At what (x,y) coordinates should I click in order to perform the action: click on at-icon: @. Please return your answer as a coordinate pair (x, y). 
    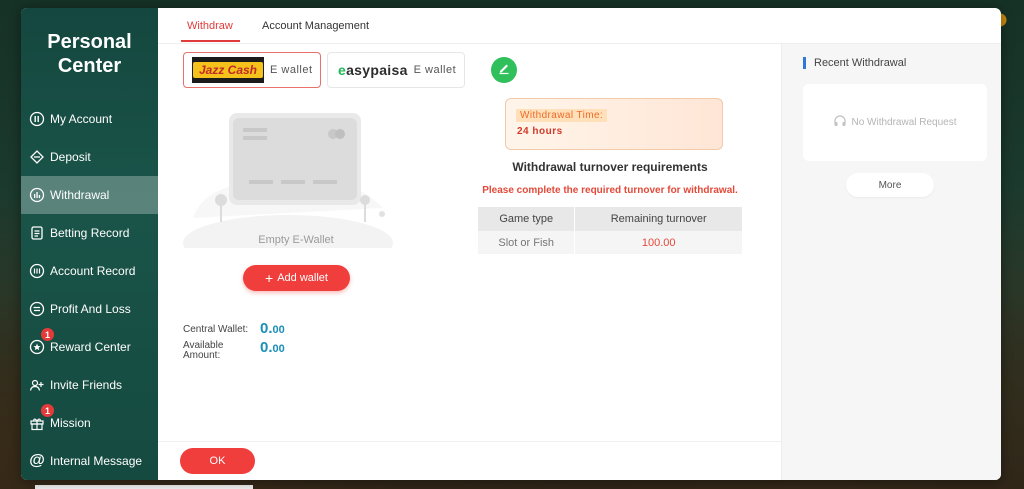
    Looking at the image, I should click on (37, 460).